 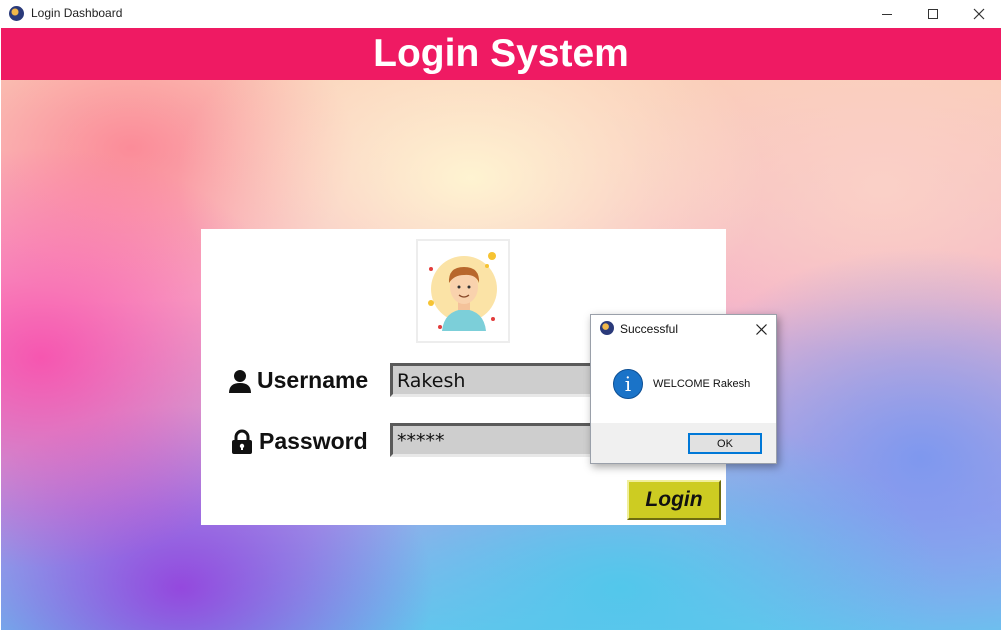 I want to click on page-title: Login System, so click(x=501, y=53).